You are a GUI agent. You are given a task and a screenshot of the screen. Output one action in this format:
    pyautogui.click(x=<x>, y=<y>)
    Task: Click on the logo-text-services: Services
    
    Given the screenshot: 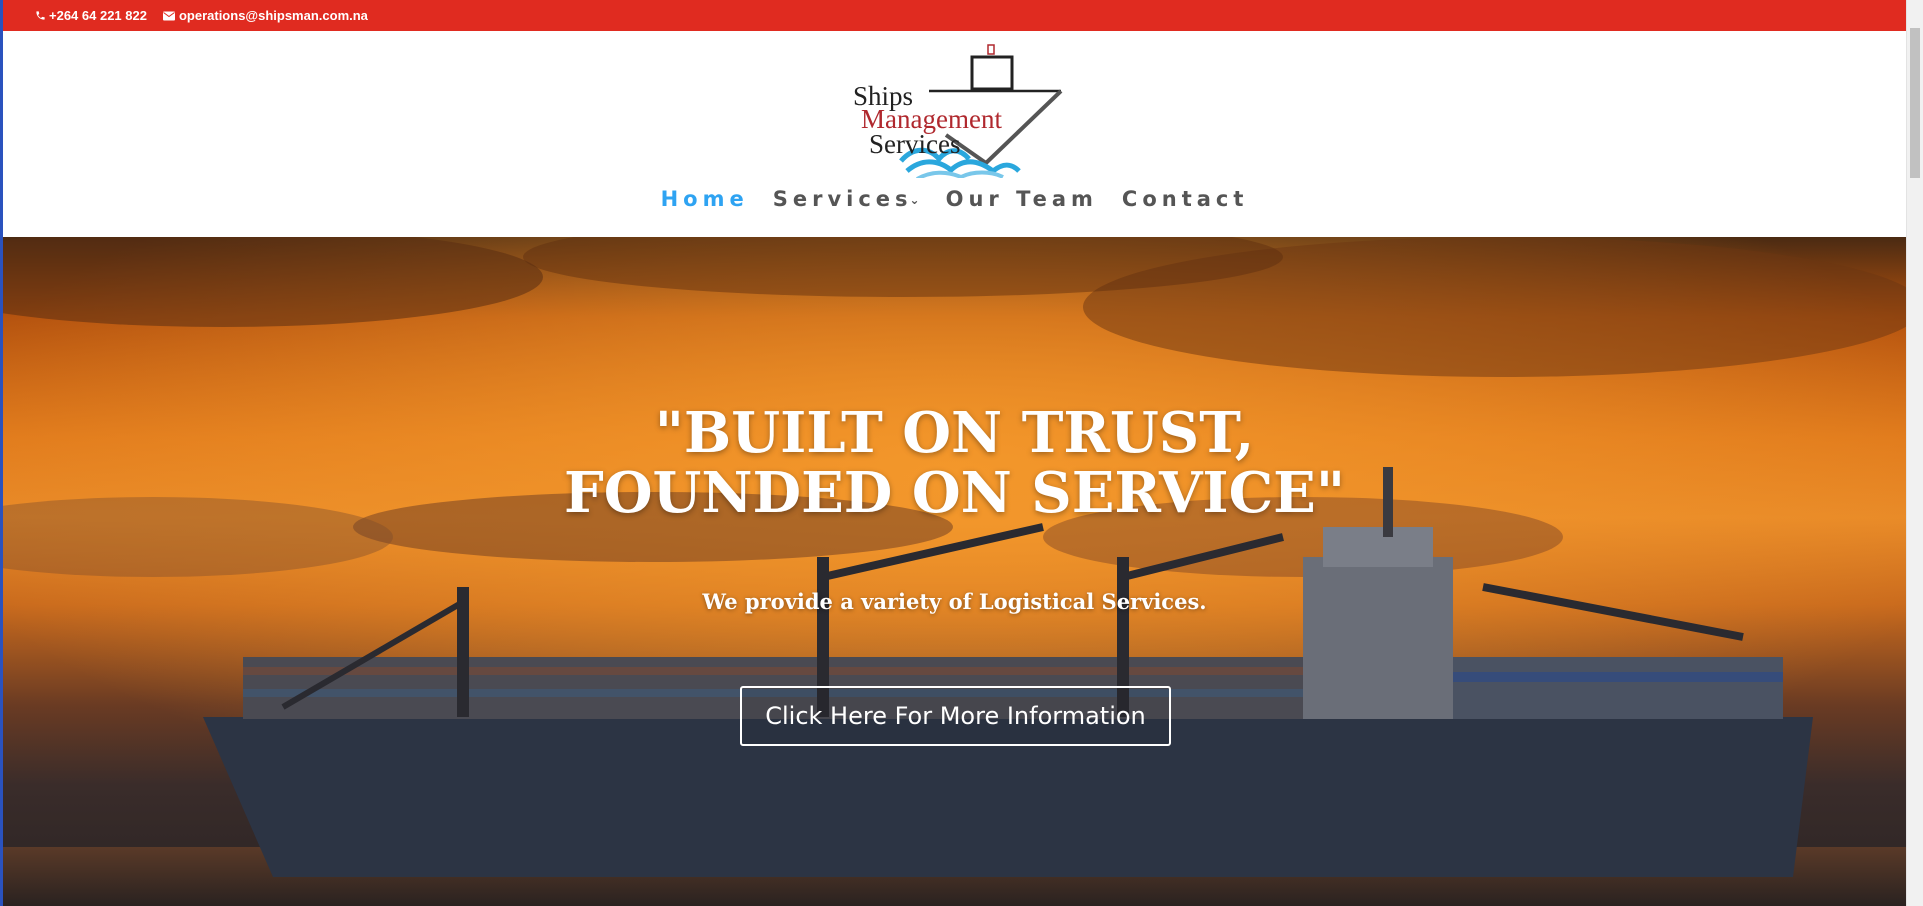 What is the action you would take?
    pyautogui.click(x=915, y=144)
    